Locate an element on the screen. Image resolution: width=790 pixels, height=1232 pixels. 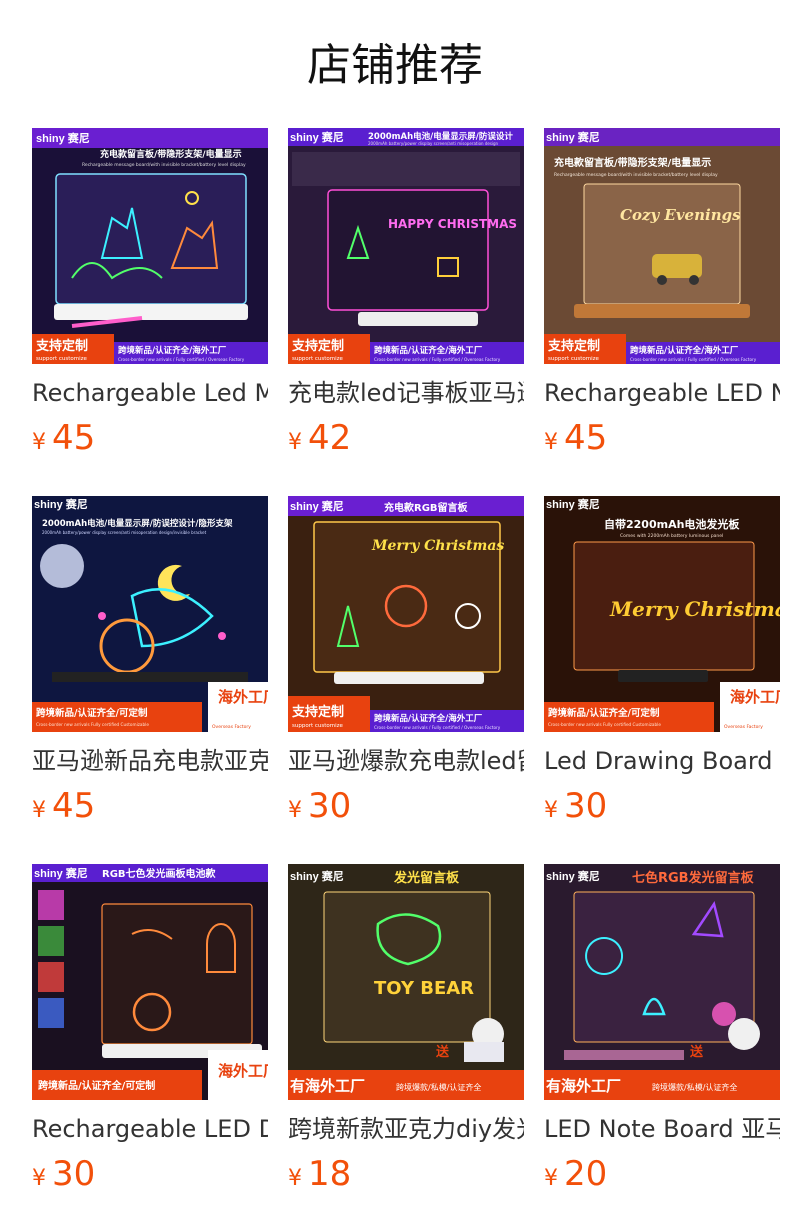
product-image: shiny 赛尼 RGB七色发光画板电池款 跨境新品/认证齐全/可定制 海外工厂 is located at coordinates (150, 982).